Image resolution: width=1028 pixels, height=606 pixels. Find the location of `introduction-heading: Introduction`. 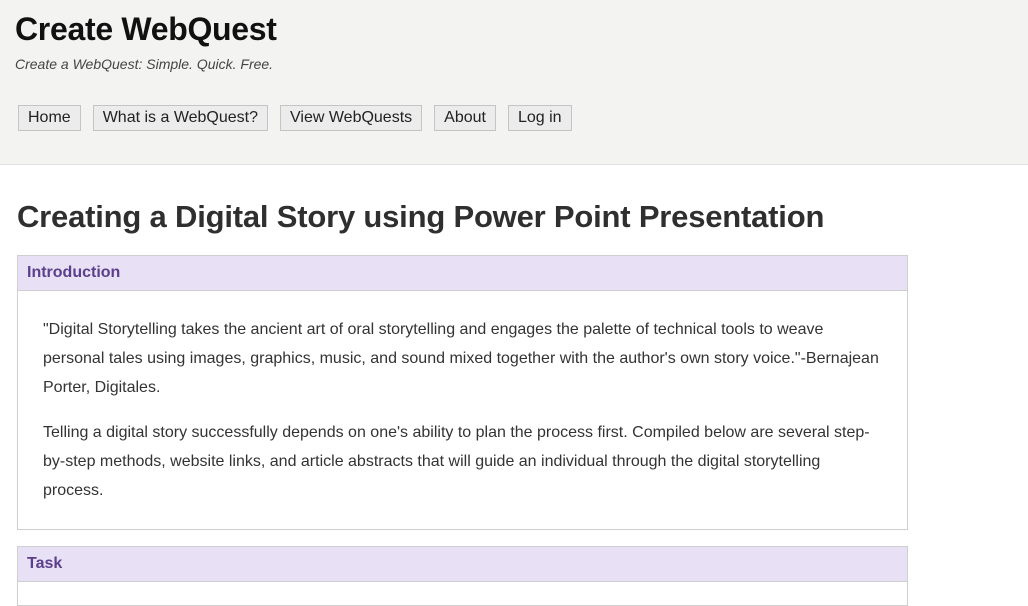

introduction-heading: Introduction is located at coordinates (462, 273).